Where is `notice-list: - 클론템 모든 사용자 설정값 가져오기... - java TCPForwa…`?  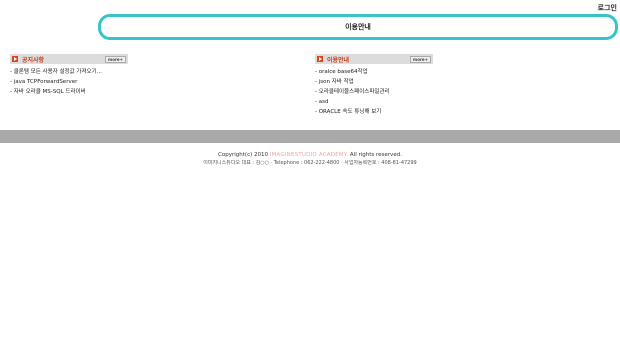
notice-list: - 클론템 모든 사용자 설정값 가져오기... - java TCPForwa… is located at coordinates (69, 82).